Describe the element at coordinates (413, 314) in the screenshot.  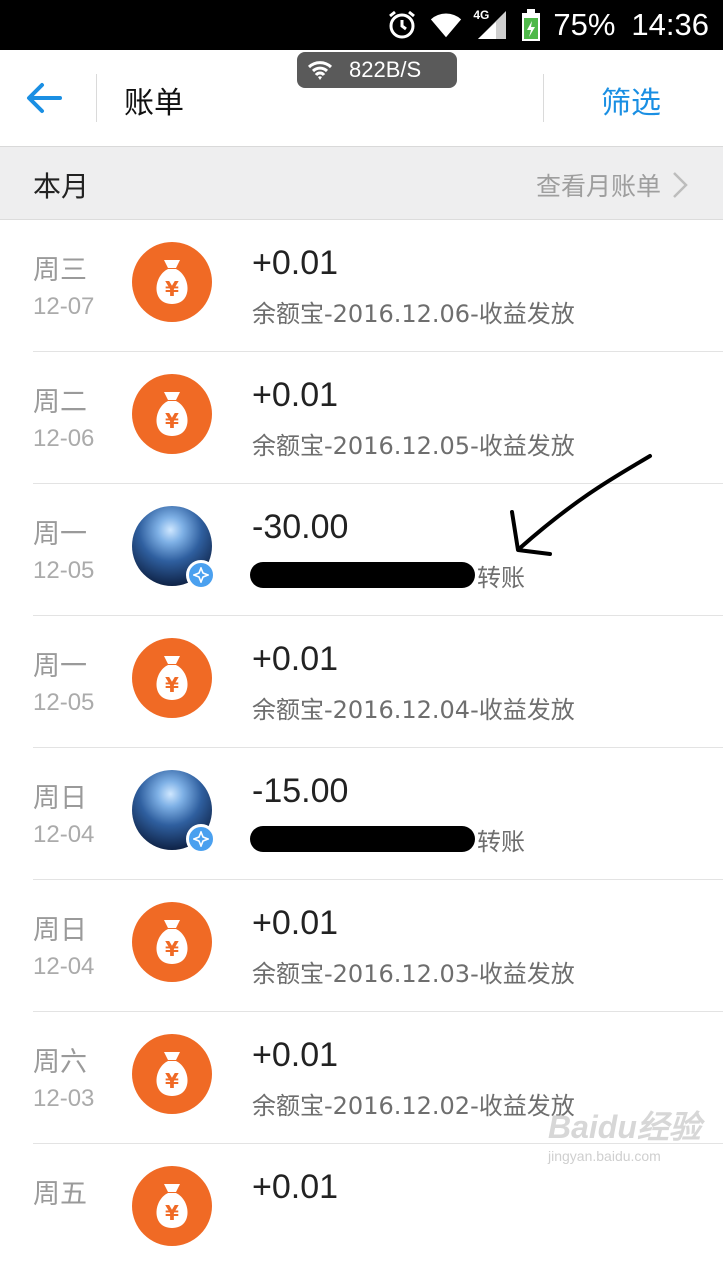
I see `description-label: 余额宝-2016.12.06-收益发放` at that location.